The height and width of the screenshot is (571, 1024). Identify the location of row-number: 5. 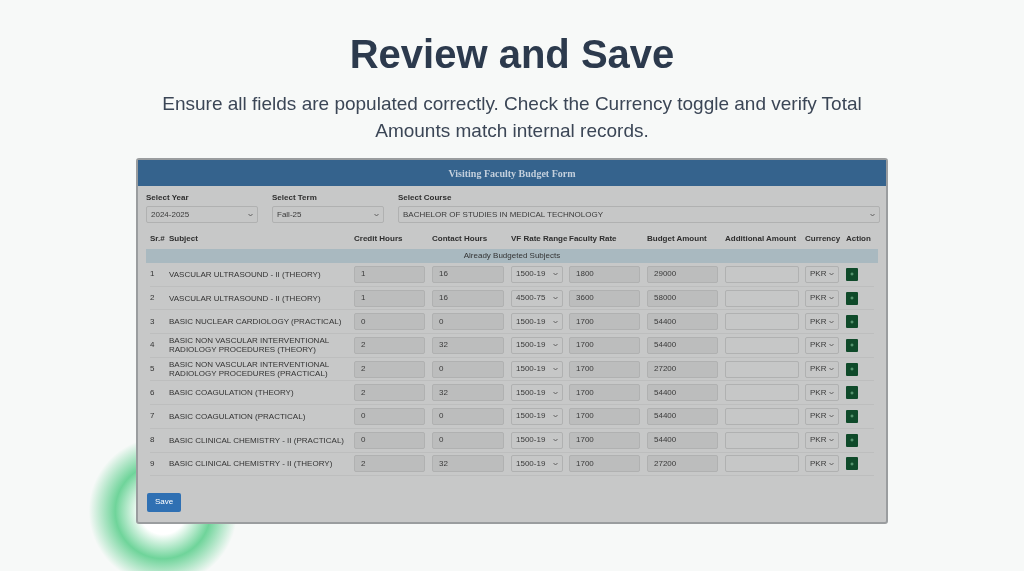
(153, 369).